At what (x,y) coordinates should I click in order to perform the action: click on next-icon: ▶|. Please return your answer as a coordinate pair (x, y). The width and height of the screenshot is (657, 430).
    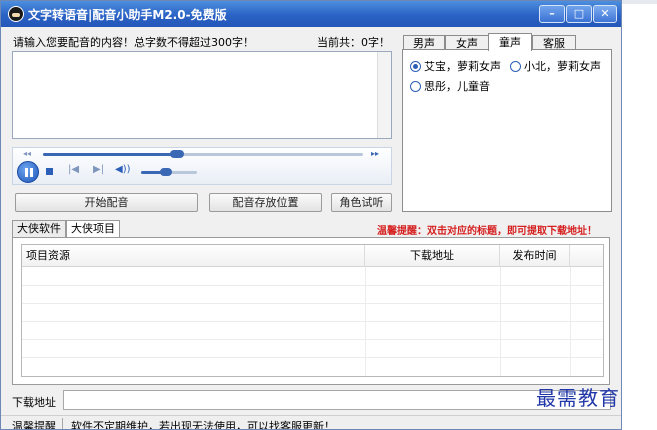
    Looking at the image, I should click on (98, 169).